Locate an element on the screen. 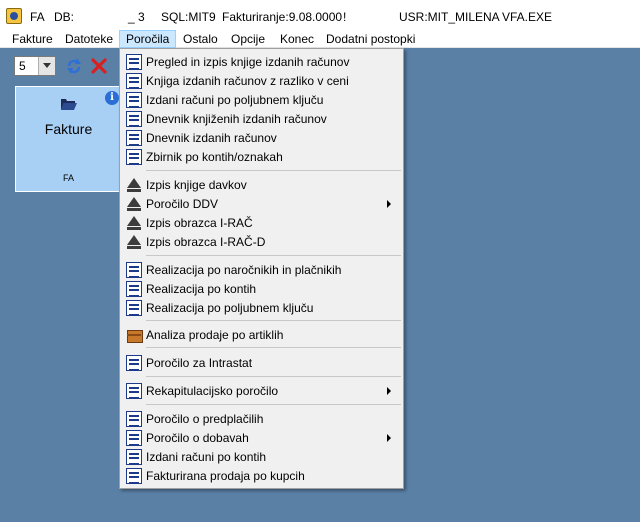 Image resolution: width=640 pixels, height=522 pixels. menu-item-realizacija-kljuc: Realizacija po poljubnem ključu is located at coordinates (261, 307).